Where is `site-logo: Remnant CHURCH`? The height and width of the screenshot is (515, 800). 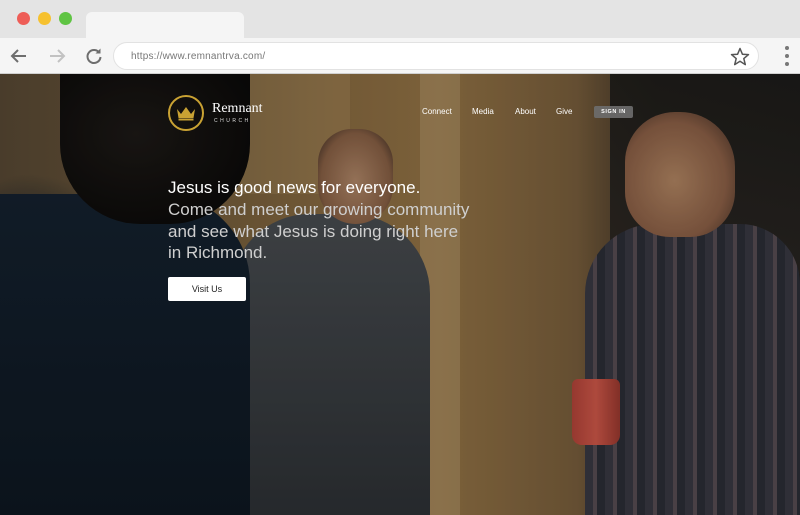
site-logo: Remnant CHURCH is located at coordinates (215, 113).